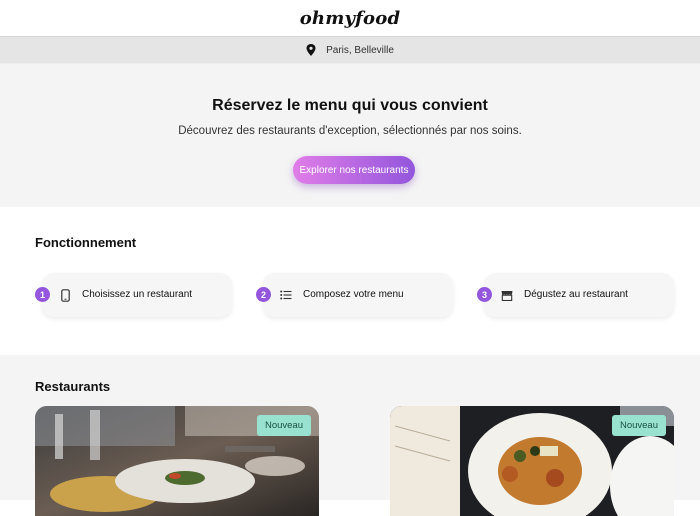  What do you see at coordinates (286, 295) in the screenshot?
I see `list-icon` at bounding box center [286, 295].